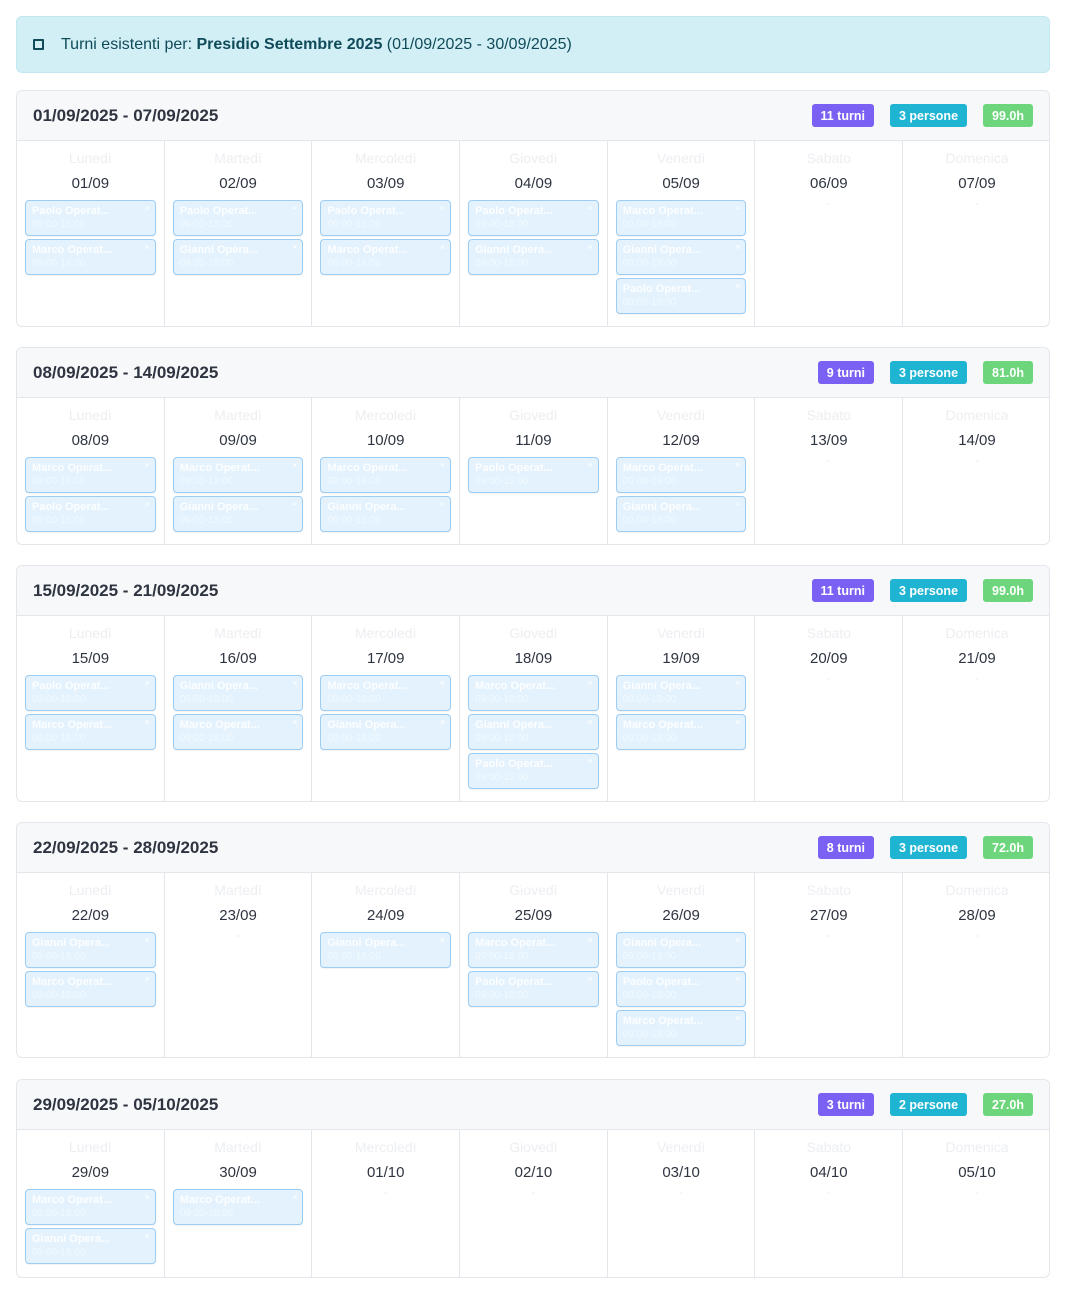  What do you see at coordinates (90, 415) in the screenshot?
I see `day-name: Lunedì` at bounding box center [90, 415].